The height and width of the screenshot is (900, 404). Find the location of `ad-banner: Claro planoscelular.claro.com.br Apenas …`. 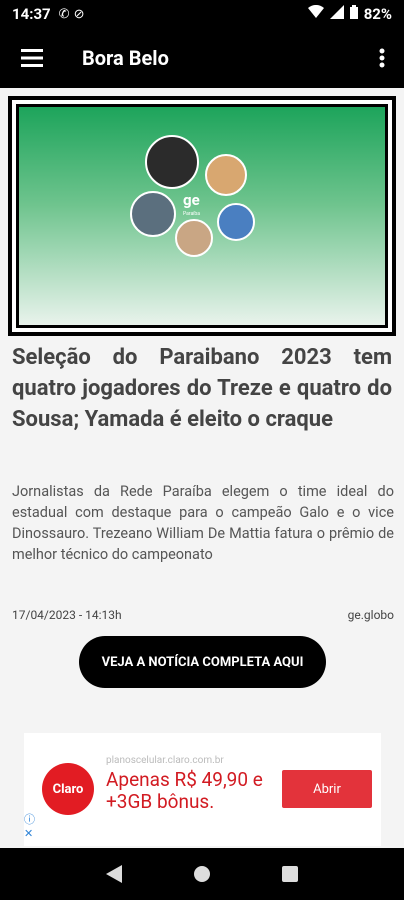

ad-banner: Claro planoscelular.claro.com.br Apenas … is located at coordinates (202, 789).